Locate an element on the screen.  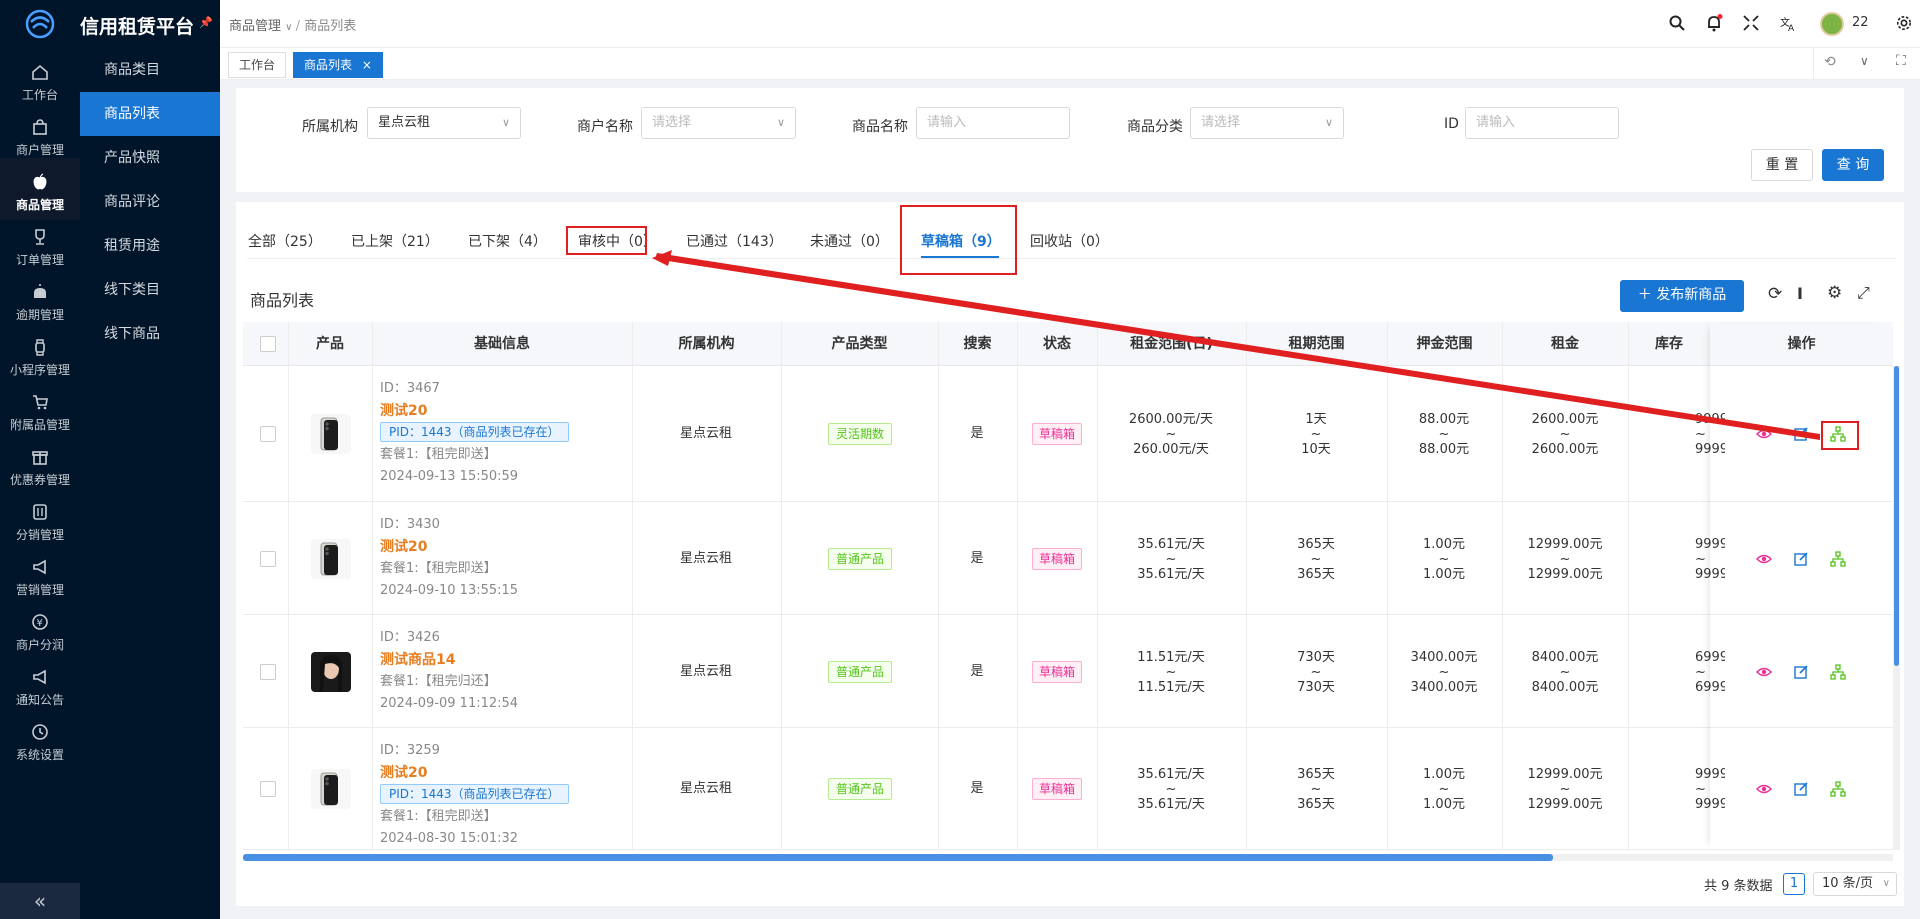
status-tag: 草稿箱 is located at coordinates (1057, 558).